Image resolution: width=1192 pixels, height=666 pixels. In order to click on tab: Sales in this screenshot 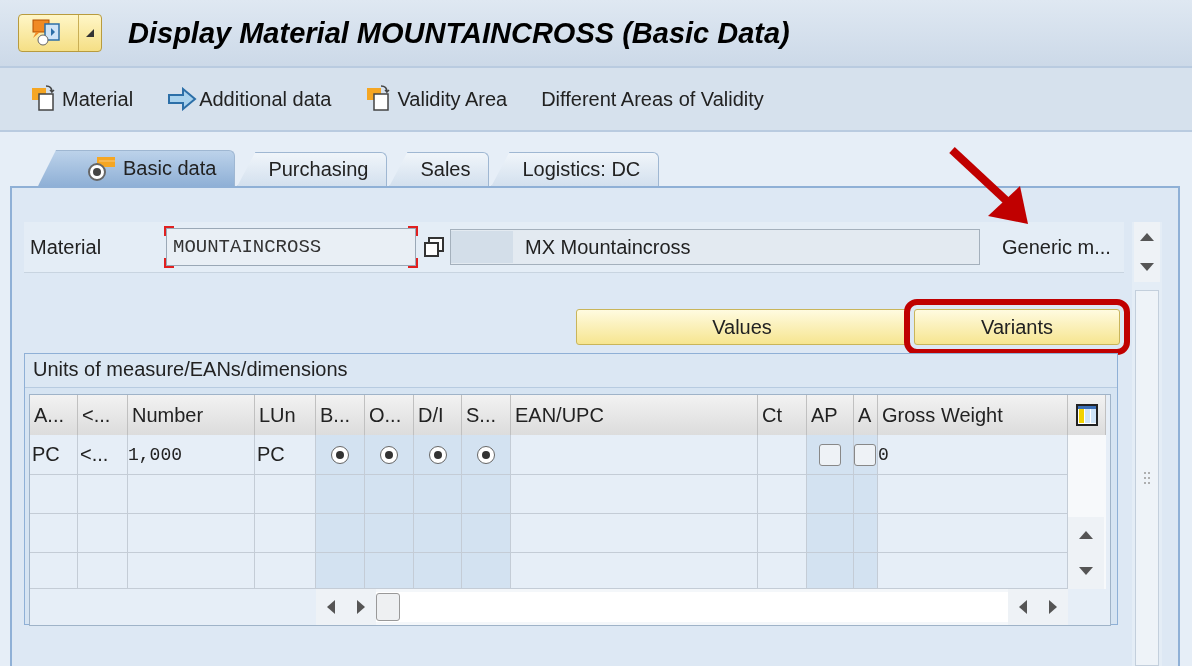, I will do `click(439, 169)`.